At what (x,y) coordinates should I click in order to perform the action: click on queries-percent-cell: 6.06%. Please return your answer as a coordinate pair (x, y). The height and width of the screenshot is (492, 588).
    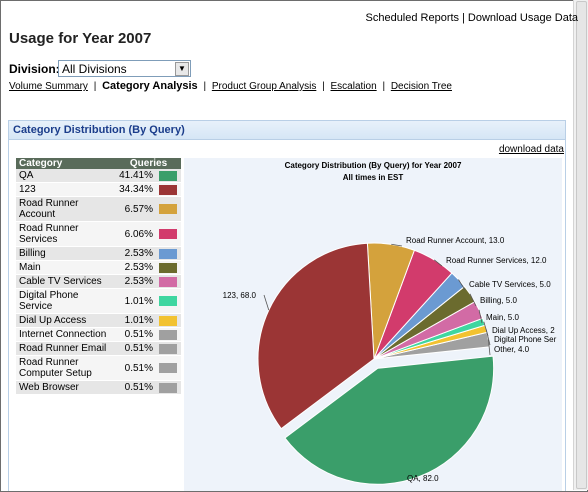
    Looking at the image, I should click on (136, 234).